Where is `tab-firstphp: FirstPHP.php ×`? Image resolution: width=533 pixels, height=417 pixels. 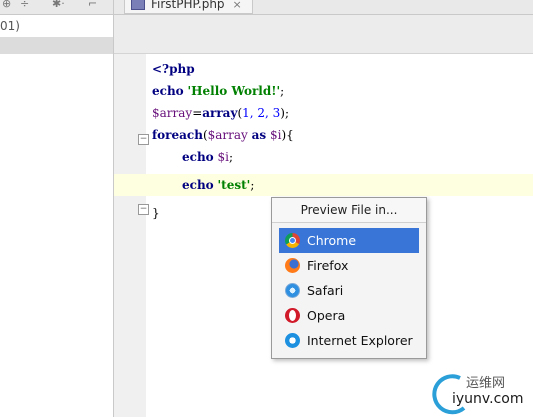
tab-firstphp: FirstPHP.php × is located at coordinates (188, 7).